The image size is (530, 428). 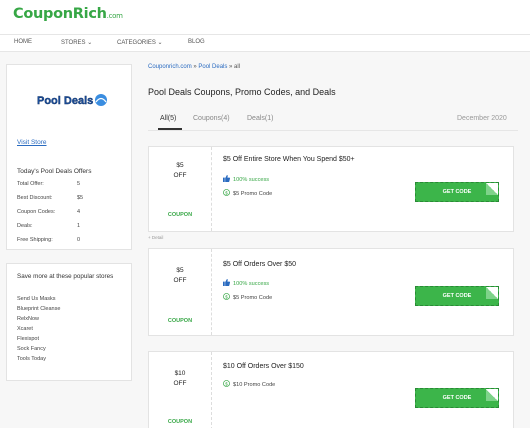 I want to click on stat-label: Free Shipping:, so click(x=35, y=240).